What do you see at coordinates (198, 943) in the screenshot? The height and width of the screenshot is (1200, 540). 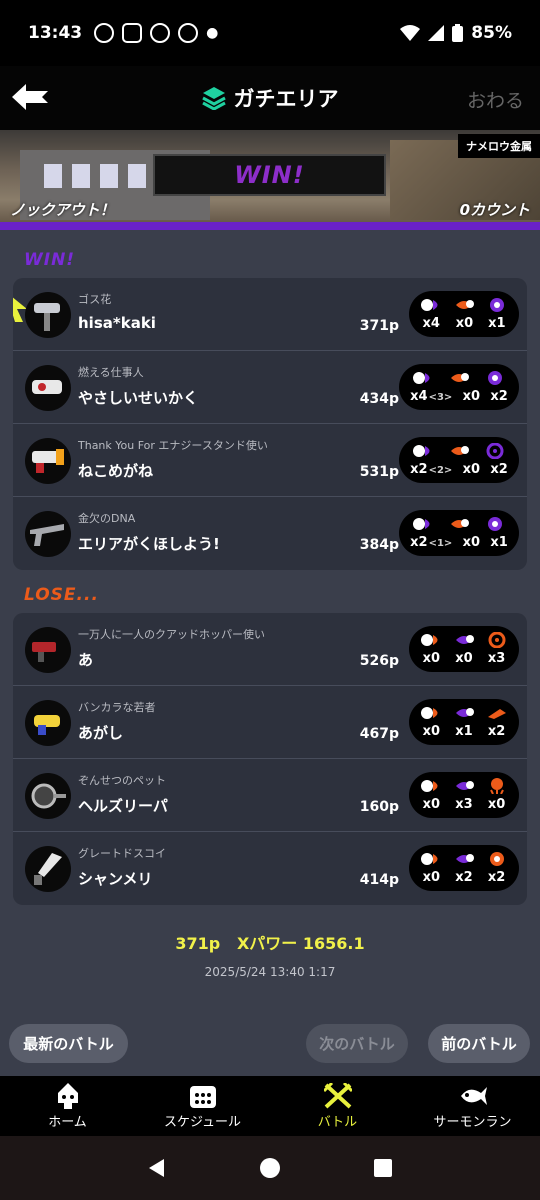 I see `summary-points: 371p` at bounding box center [198, 943].